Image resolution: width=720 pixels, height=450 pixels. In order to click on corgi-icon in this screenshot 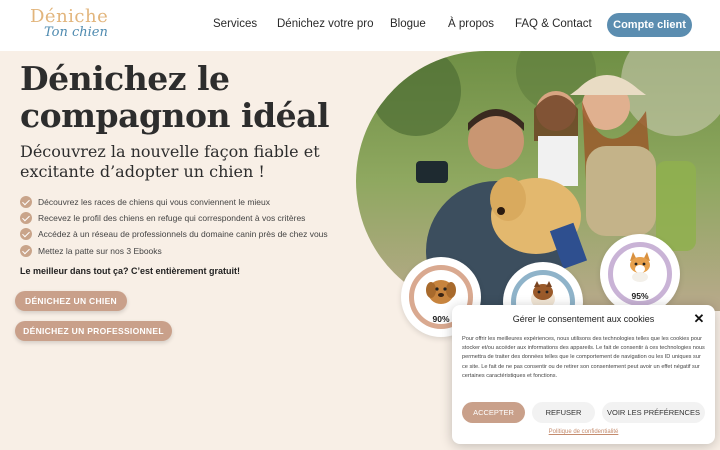, I will do `click(640, 267)`.